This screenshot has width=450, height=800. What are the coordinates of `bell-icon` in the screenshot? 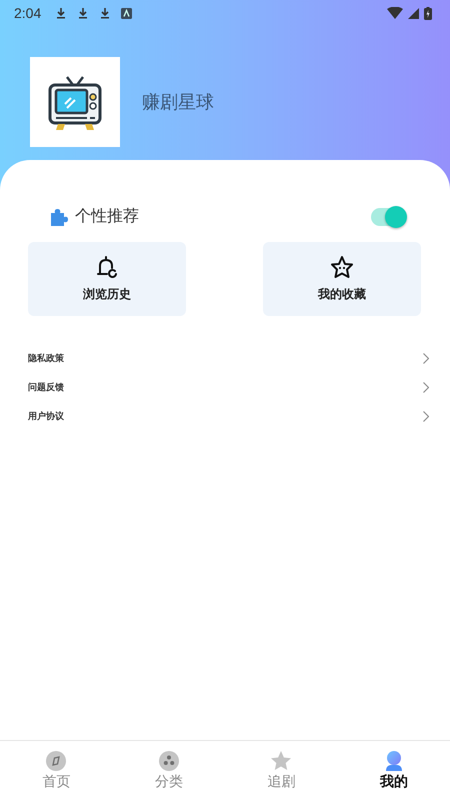 It's located at (107, 268).